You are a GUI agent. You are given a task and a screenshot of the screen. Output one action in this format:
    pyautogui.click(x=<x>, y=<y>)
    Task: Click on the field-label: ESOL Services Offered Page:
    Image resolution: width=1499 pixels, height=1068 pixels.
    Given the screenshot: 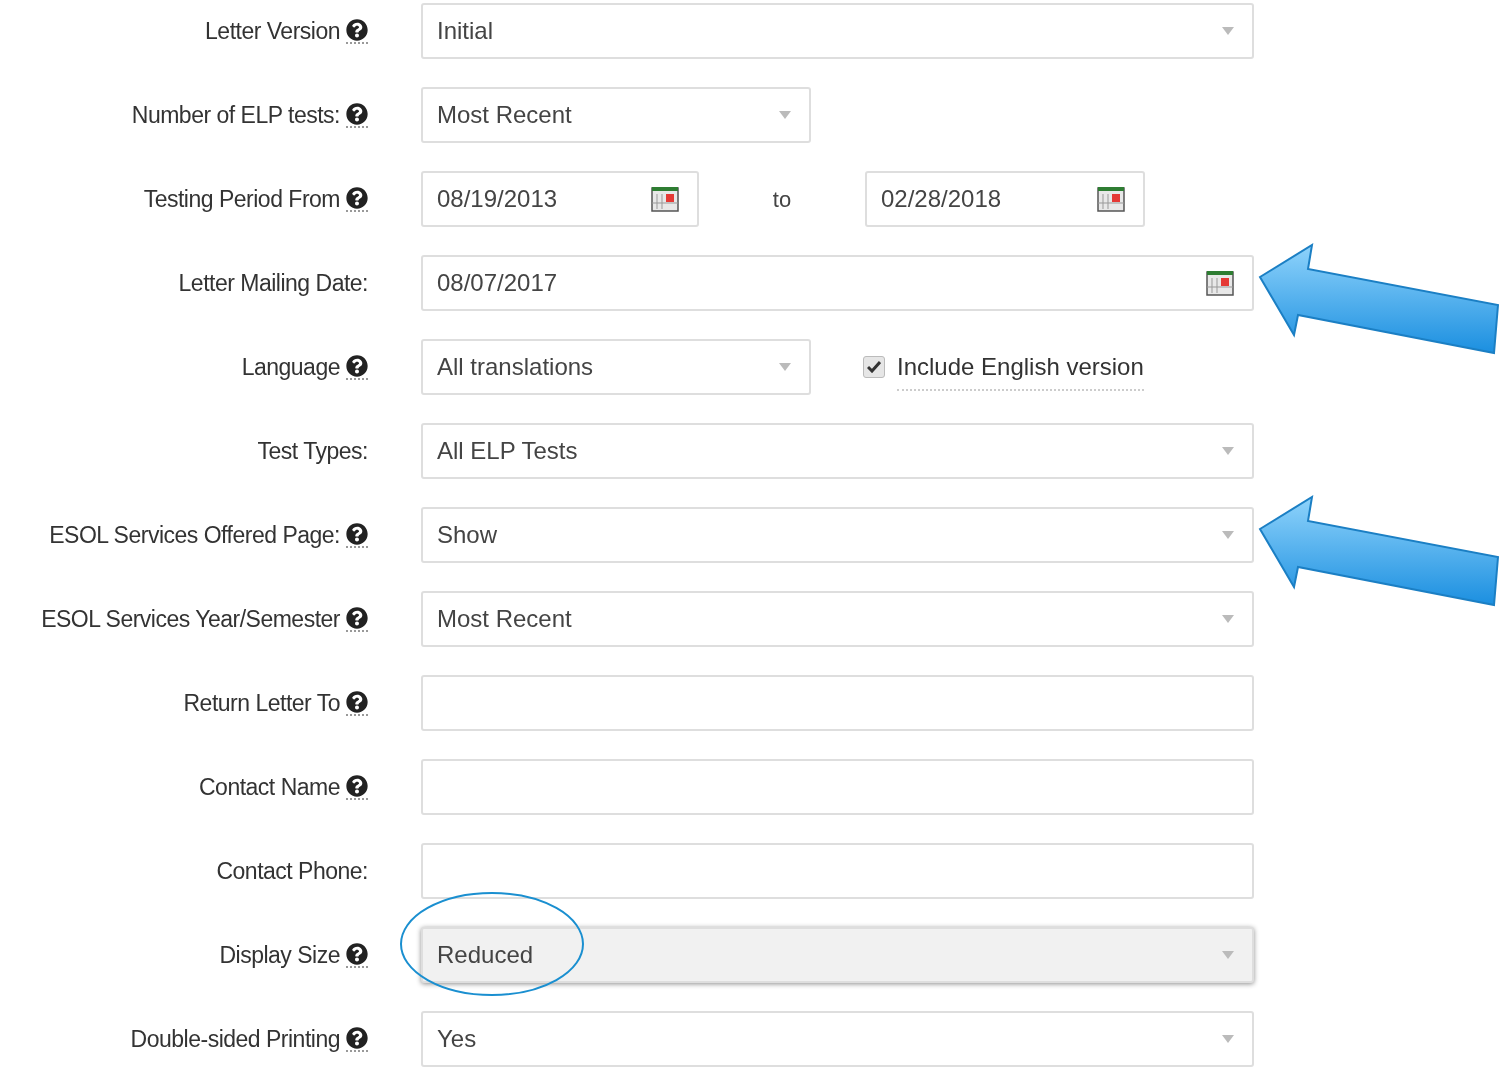 What is the action you would take?
    pyautogui.click(x=194, y=535)
    